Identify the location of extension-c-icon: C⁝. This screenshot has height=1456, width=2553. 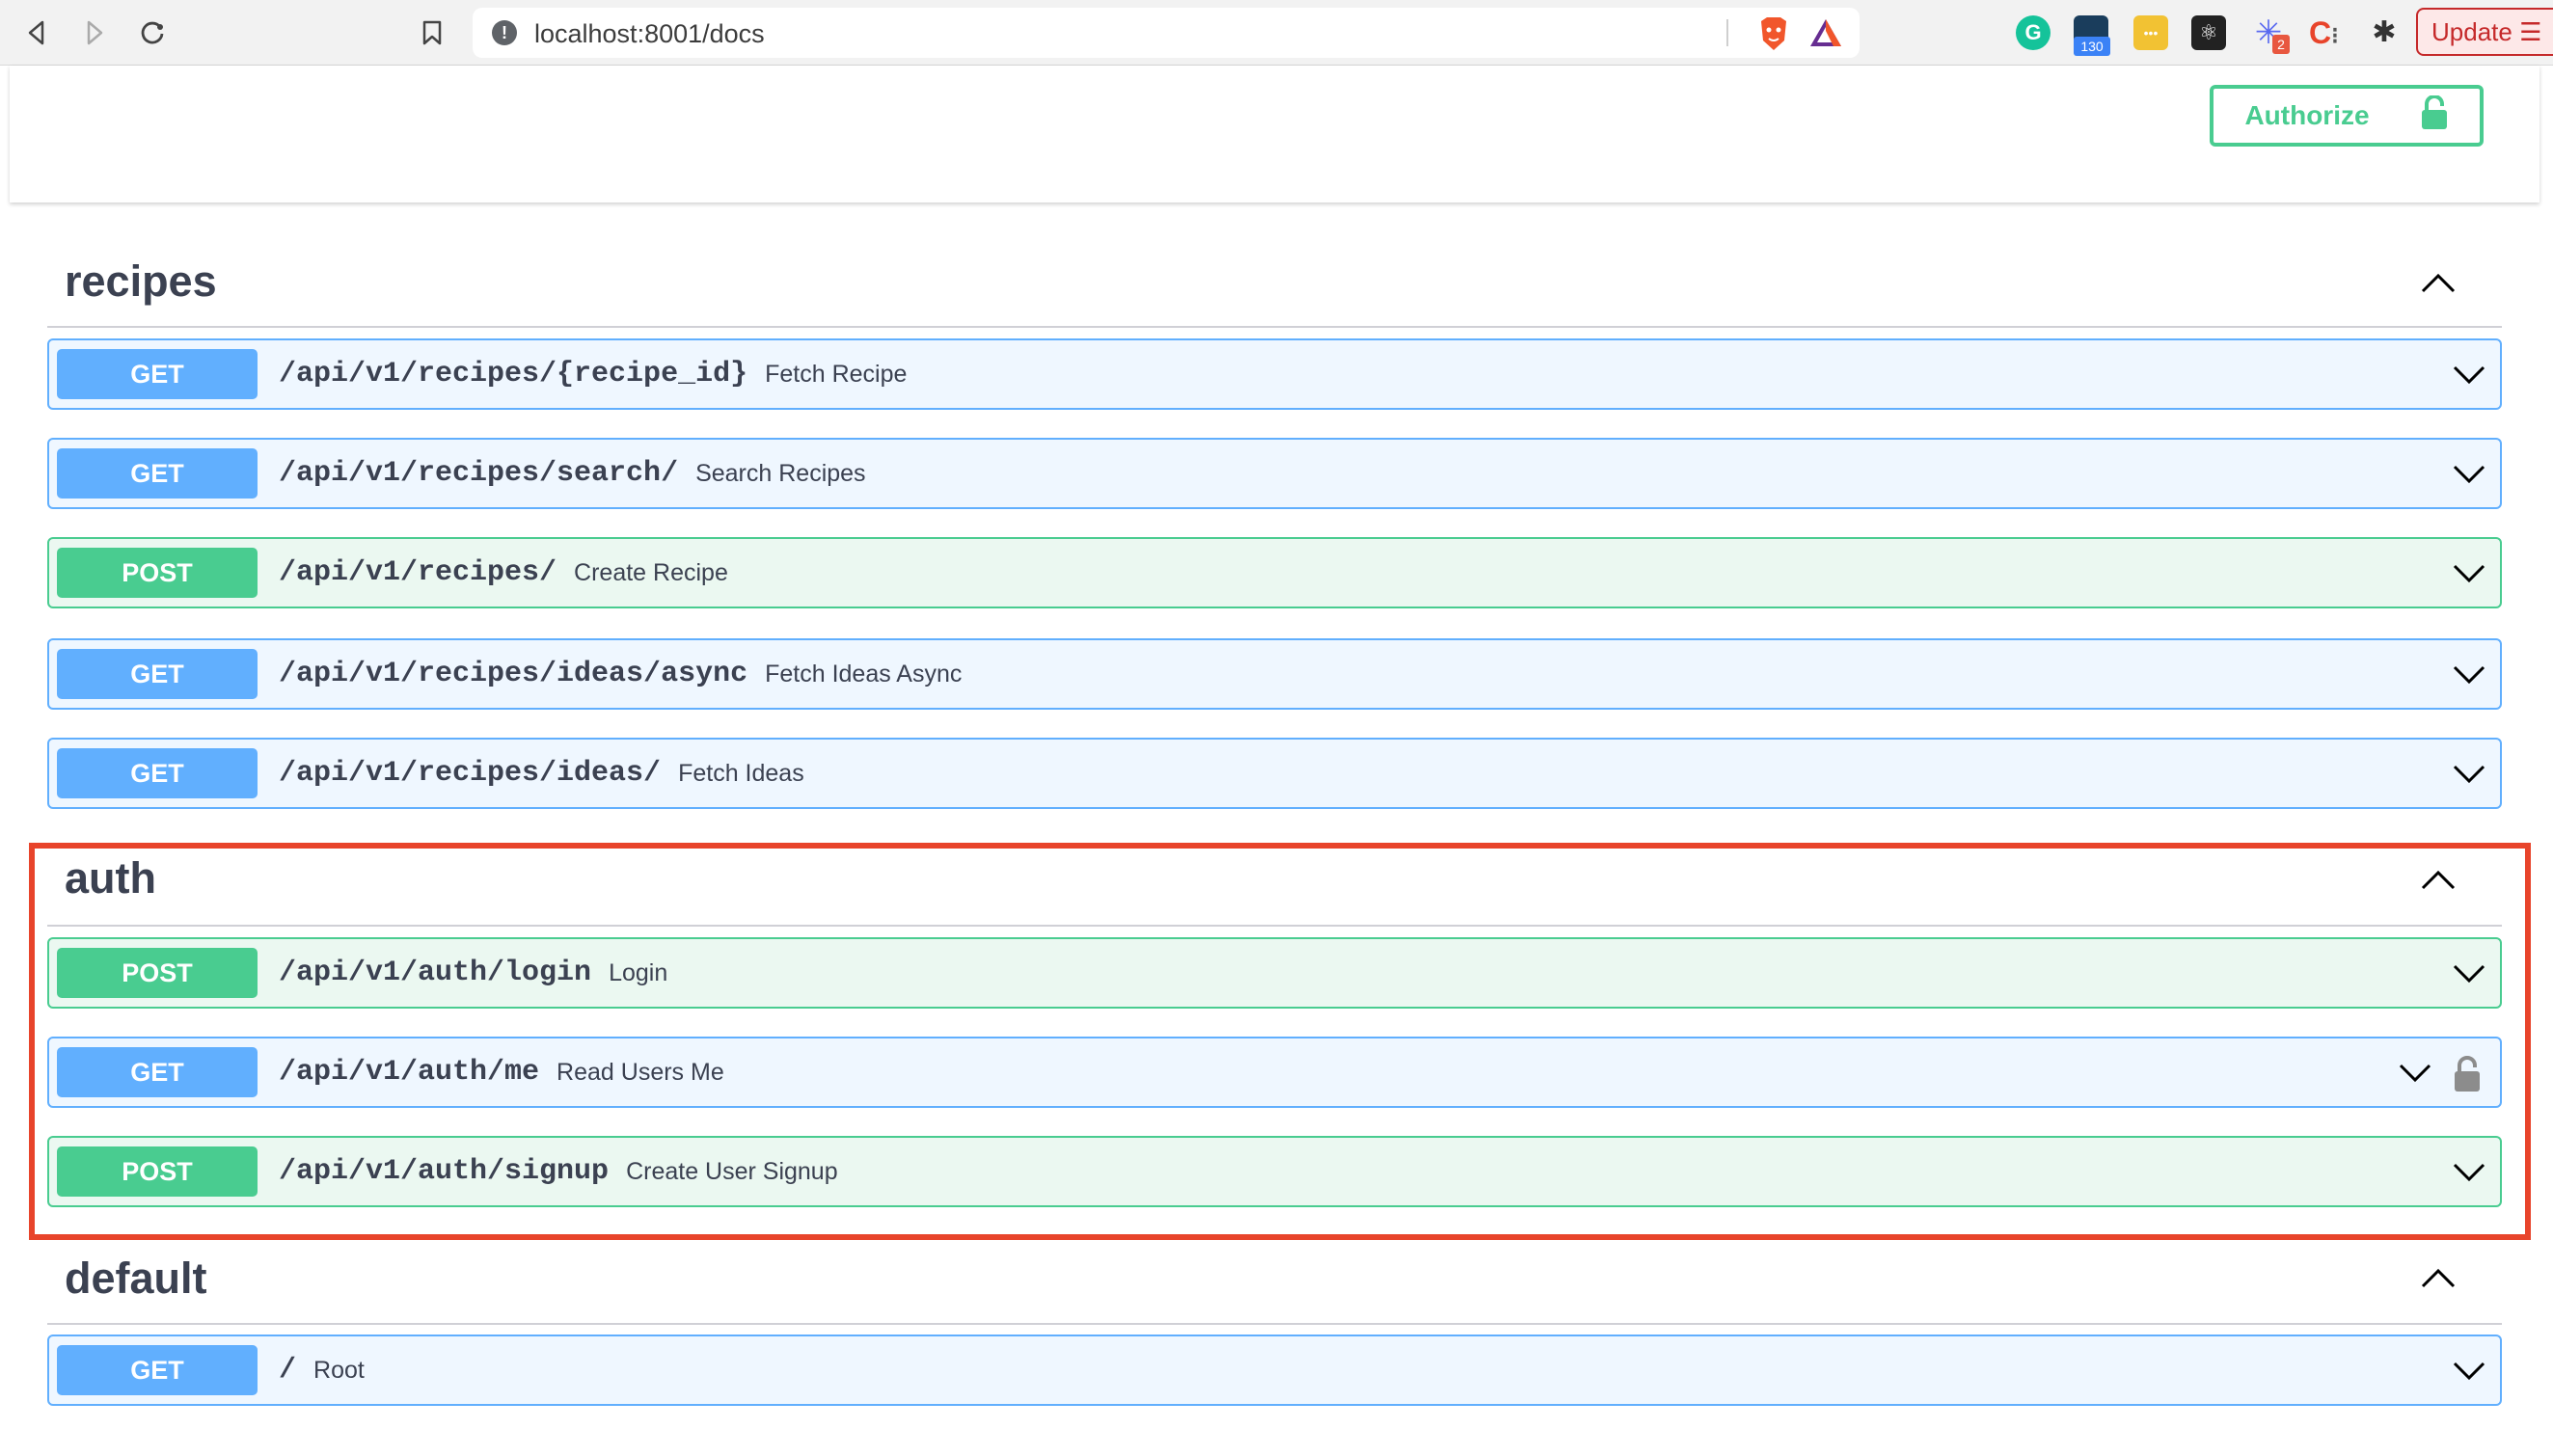
(2326, 32).